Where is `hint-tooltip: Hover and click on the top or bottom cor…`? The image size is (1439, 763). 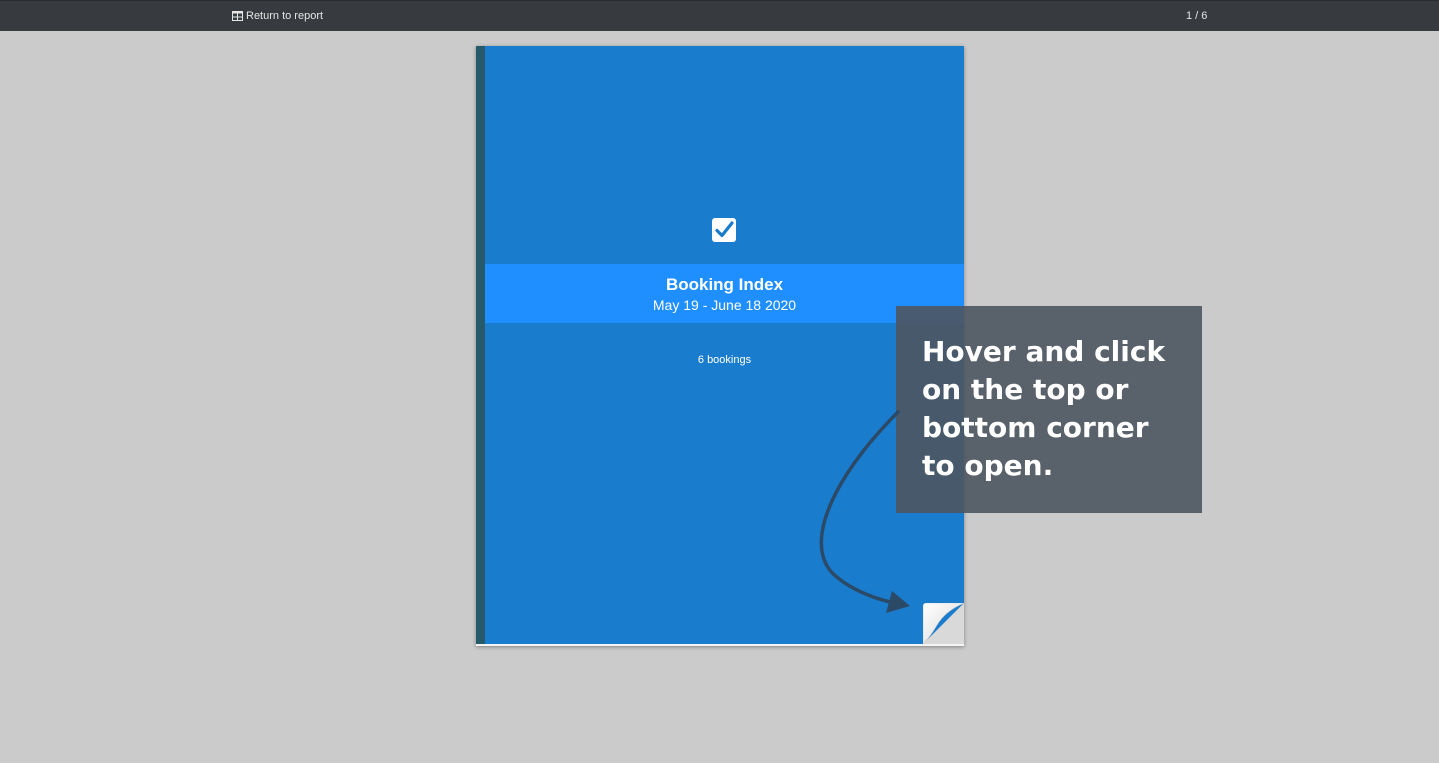
hint-tooltip: Hover and click on the top or bottom cor… is located at coordinates (1049, 409).